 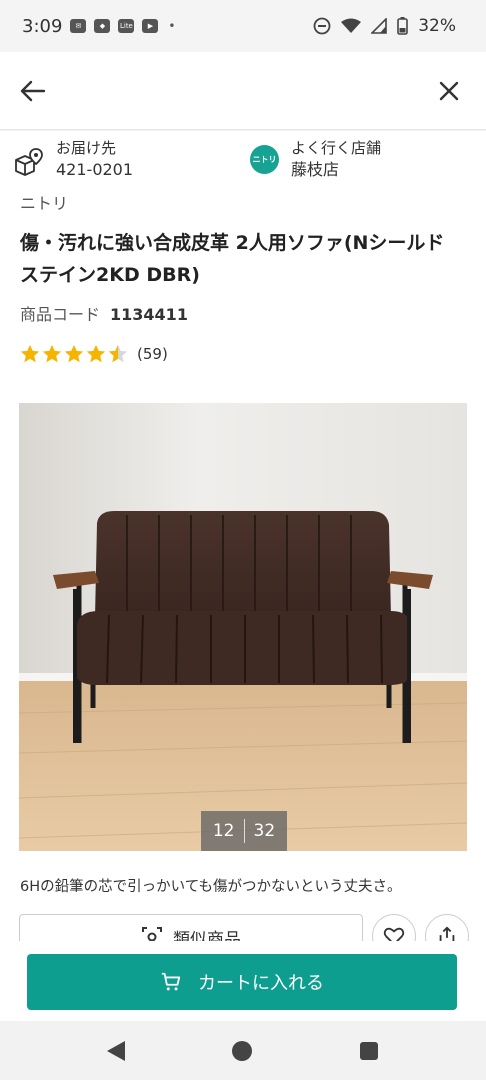 What do you see at coordinates (191, 927) in the screenshot?
I see `similar-products-button: 類似商品` at bounding box center [191, 927].